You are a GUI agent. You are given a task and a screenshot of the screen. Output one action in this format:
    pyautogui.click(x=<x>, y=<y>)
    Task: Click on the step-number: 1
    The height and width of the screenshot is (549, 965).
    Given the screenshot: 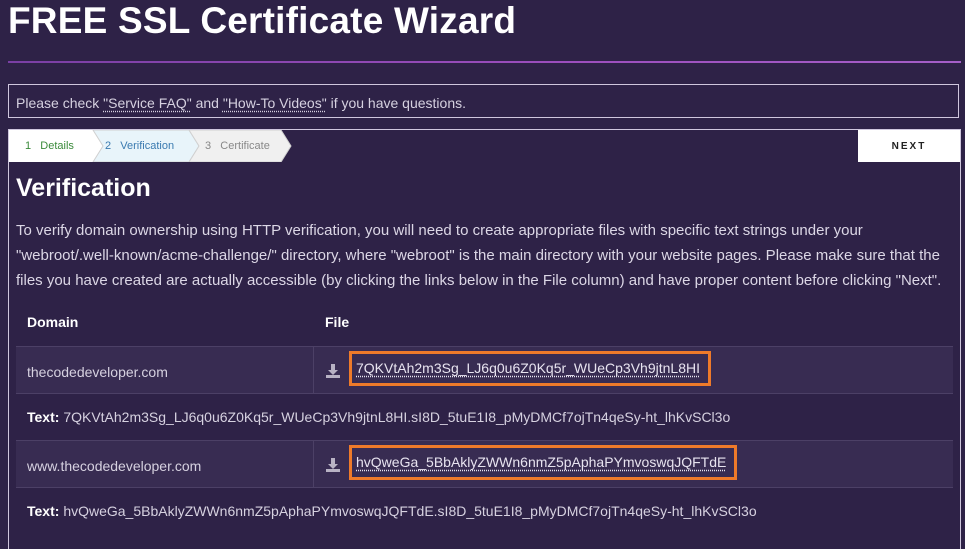 What is the action you would take?
    pyautogui.click(x=28, y=146)
    